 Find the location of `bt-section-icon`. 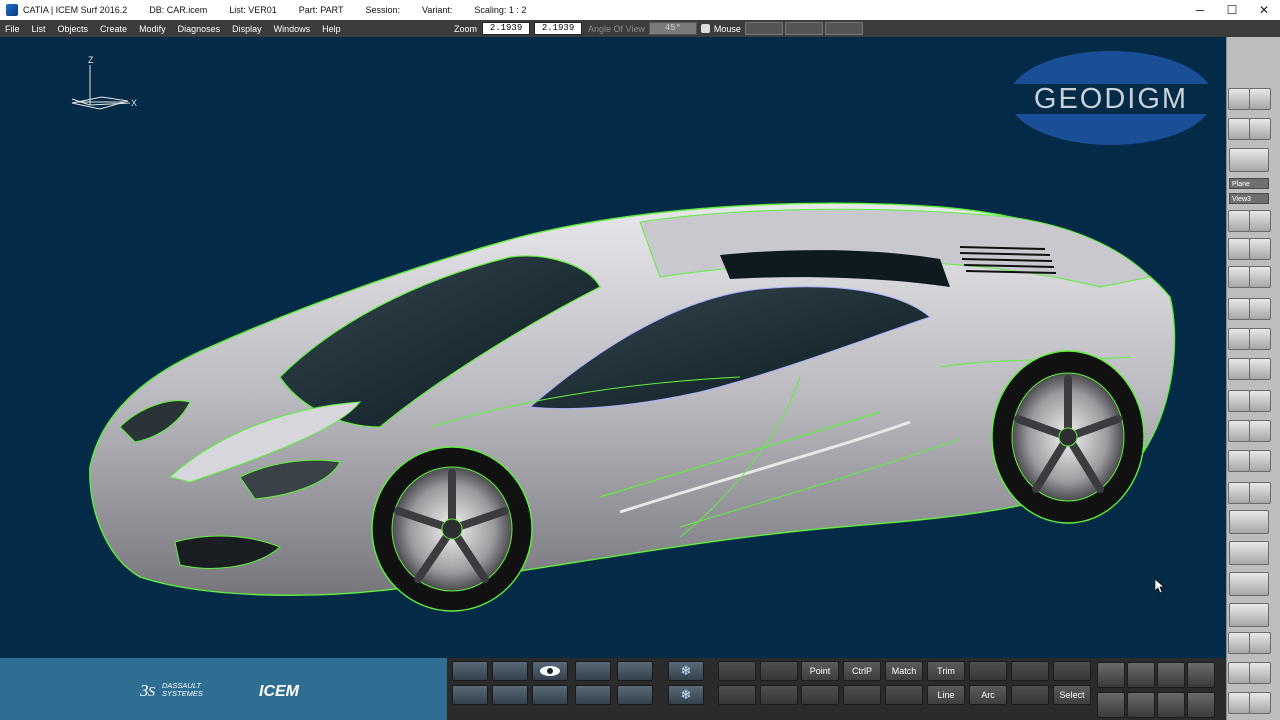

bt-section-icon is located at coordinates (510, 695).